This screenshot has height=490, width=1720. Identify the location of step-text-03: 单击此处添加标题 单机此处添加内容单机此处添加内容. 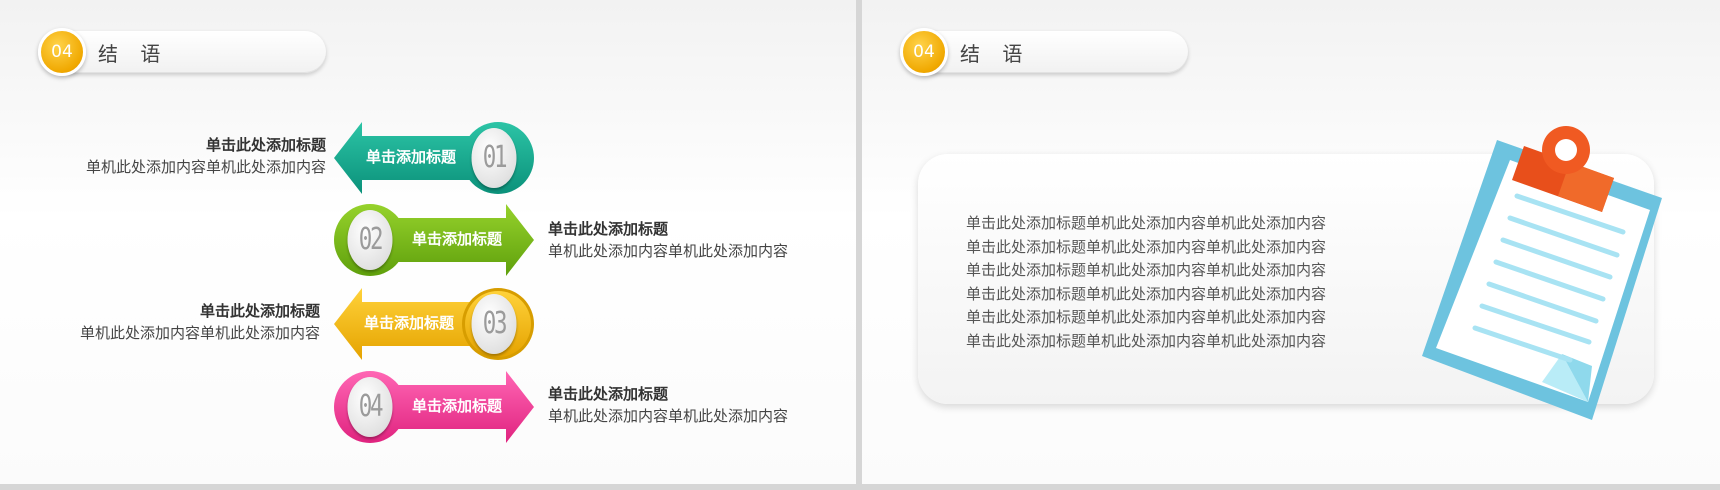
(200, 322).